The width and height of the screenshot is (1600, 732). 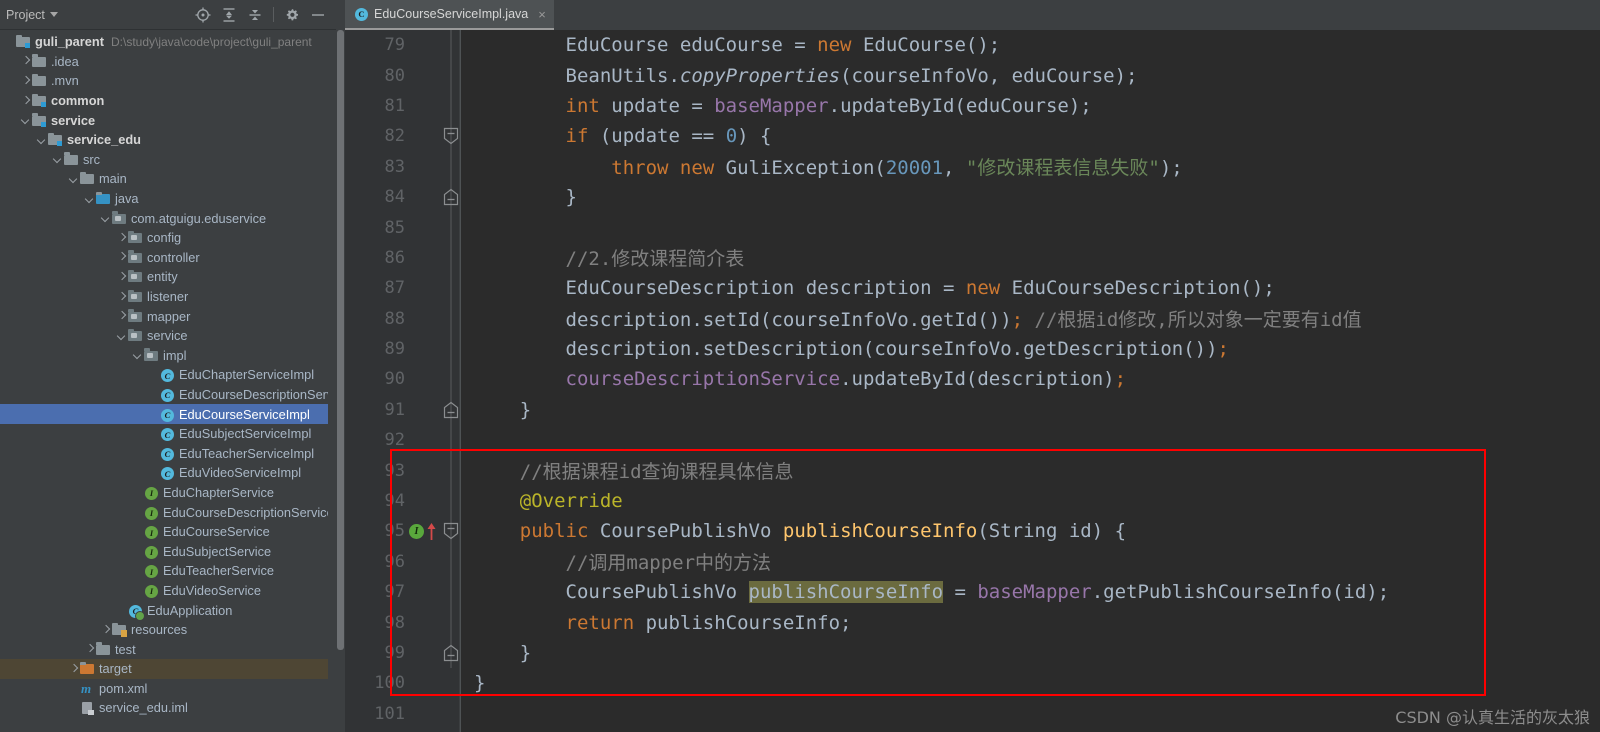 What do you see at coordinates (402, 227) in the screenshot?
I see `gutter-line-85: 85` at bounding box center [402, 227].